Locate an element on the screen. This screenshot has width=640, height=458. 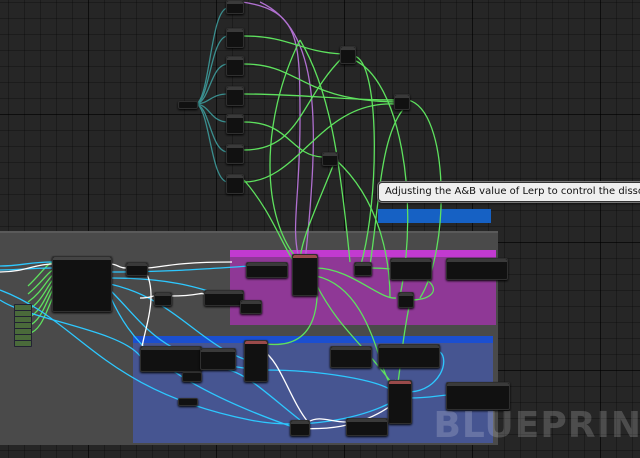
constant-node is located at coordinates (23, 343).